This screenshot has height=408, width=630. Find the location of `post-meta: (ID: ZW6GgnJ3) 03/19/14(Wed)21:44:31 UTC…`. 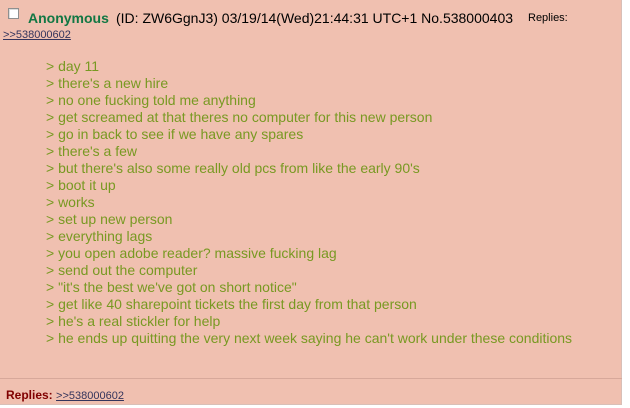

post-meta: (ID: ZW6GgnJ3) 03/19/14(Wed)21:44:31 UTC… is located at coordinates (315, 18).